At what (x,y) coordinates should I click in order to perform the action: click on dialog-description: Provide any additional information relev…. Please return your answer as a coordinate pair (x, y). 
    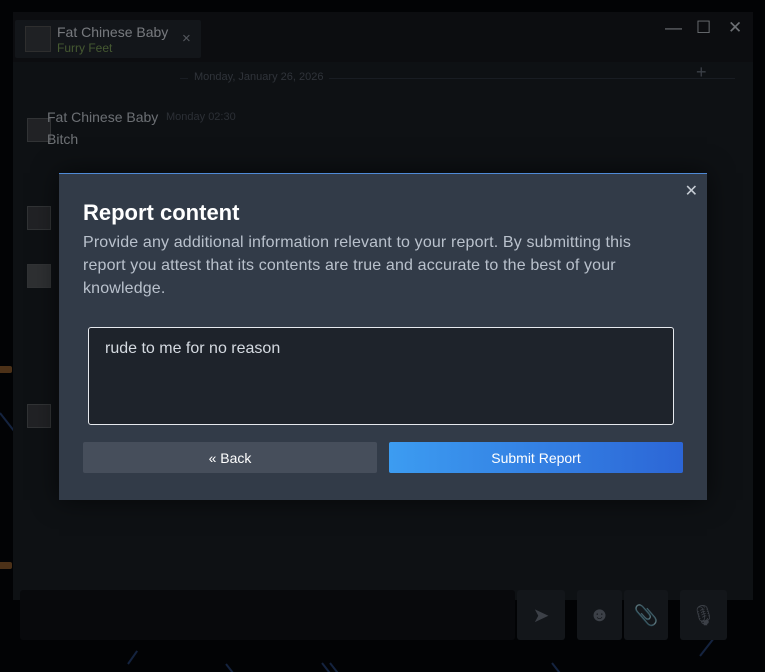
    Looking at the image, I should click on (357, 265).